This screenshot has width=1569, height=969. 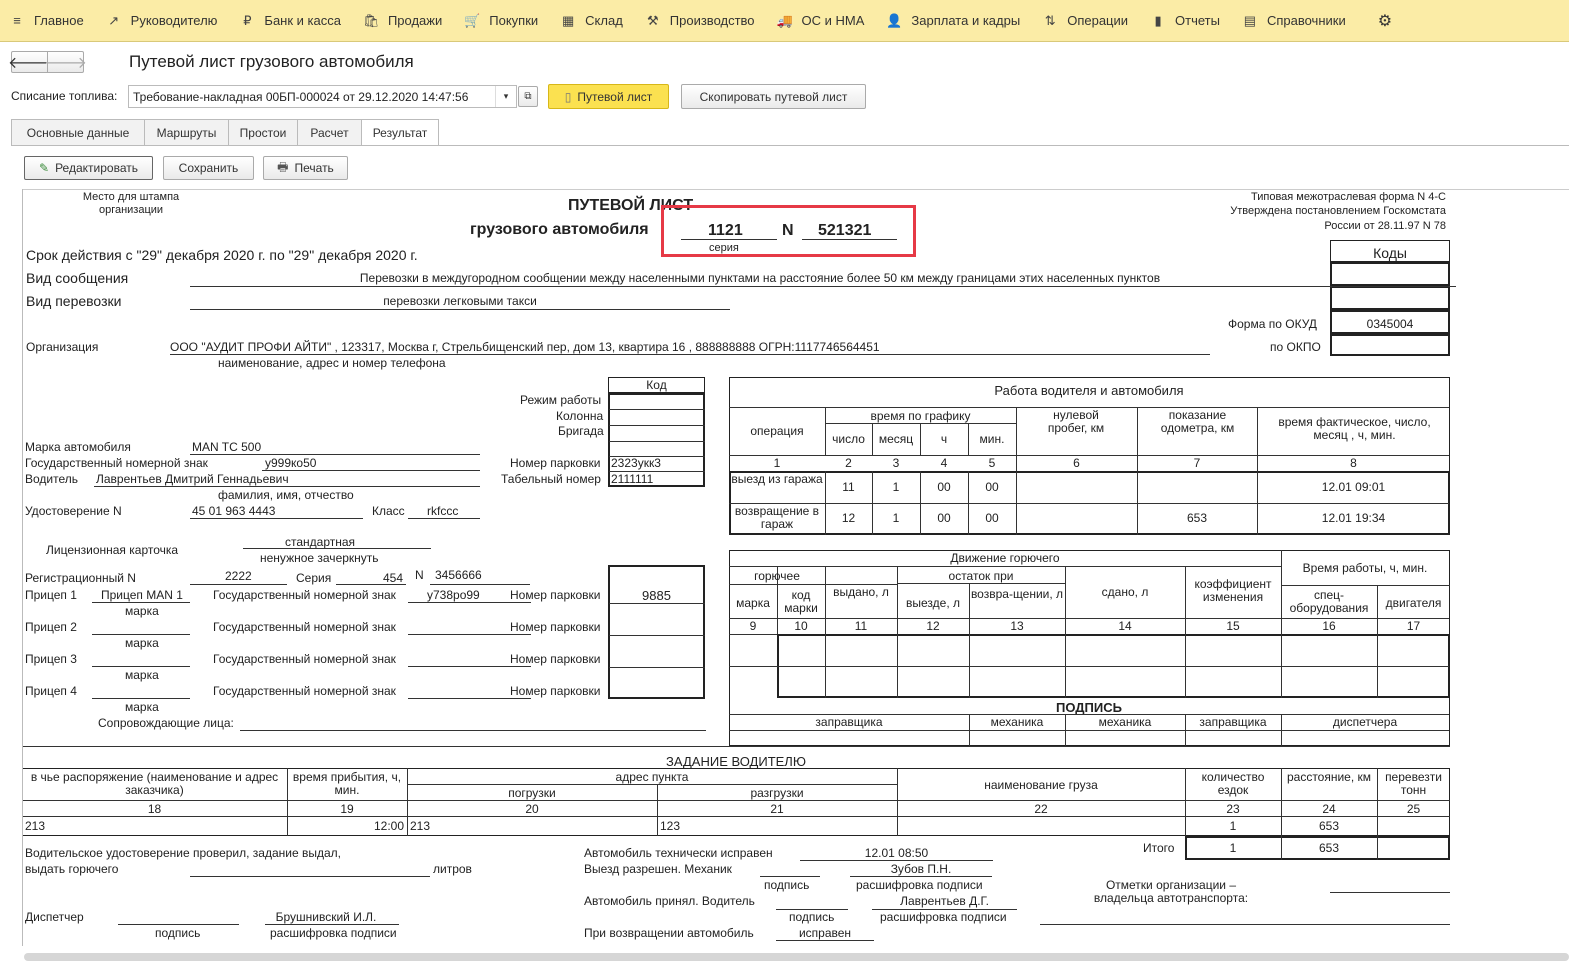 What do you see at coordinates (777, 793) in the screenshot?
I see `unload-header: разгрузки` at bounding box center [777, 793].